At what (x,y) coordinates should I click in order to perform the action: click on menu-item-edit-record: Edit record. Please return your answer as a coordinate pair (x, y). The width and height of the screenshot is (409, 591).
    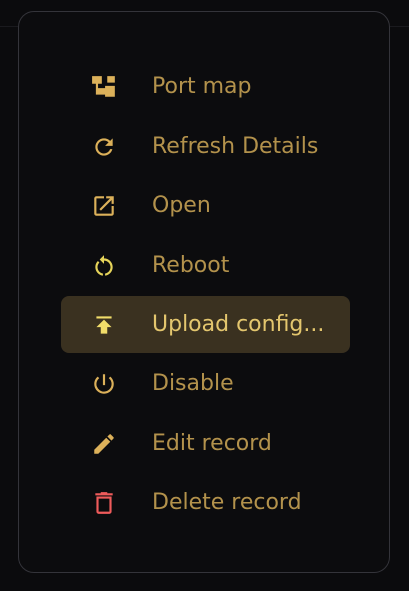
    Looking at the image, I should click on (205, 443).